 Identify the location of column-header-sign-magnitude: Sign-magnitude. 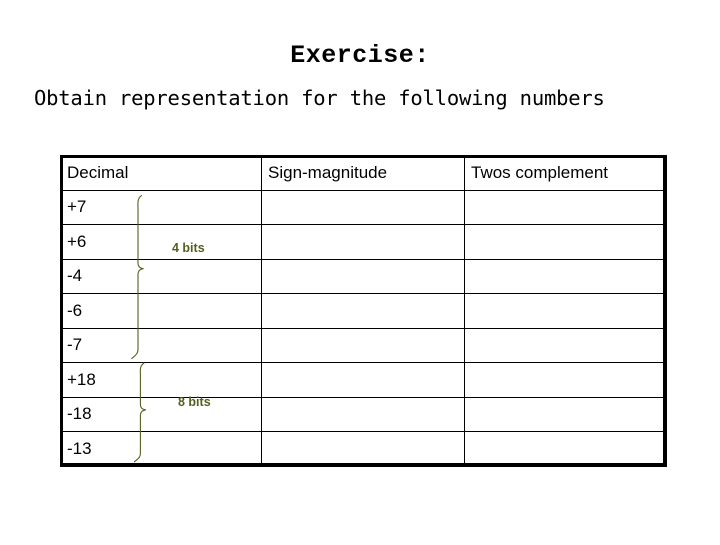
(363, 173).